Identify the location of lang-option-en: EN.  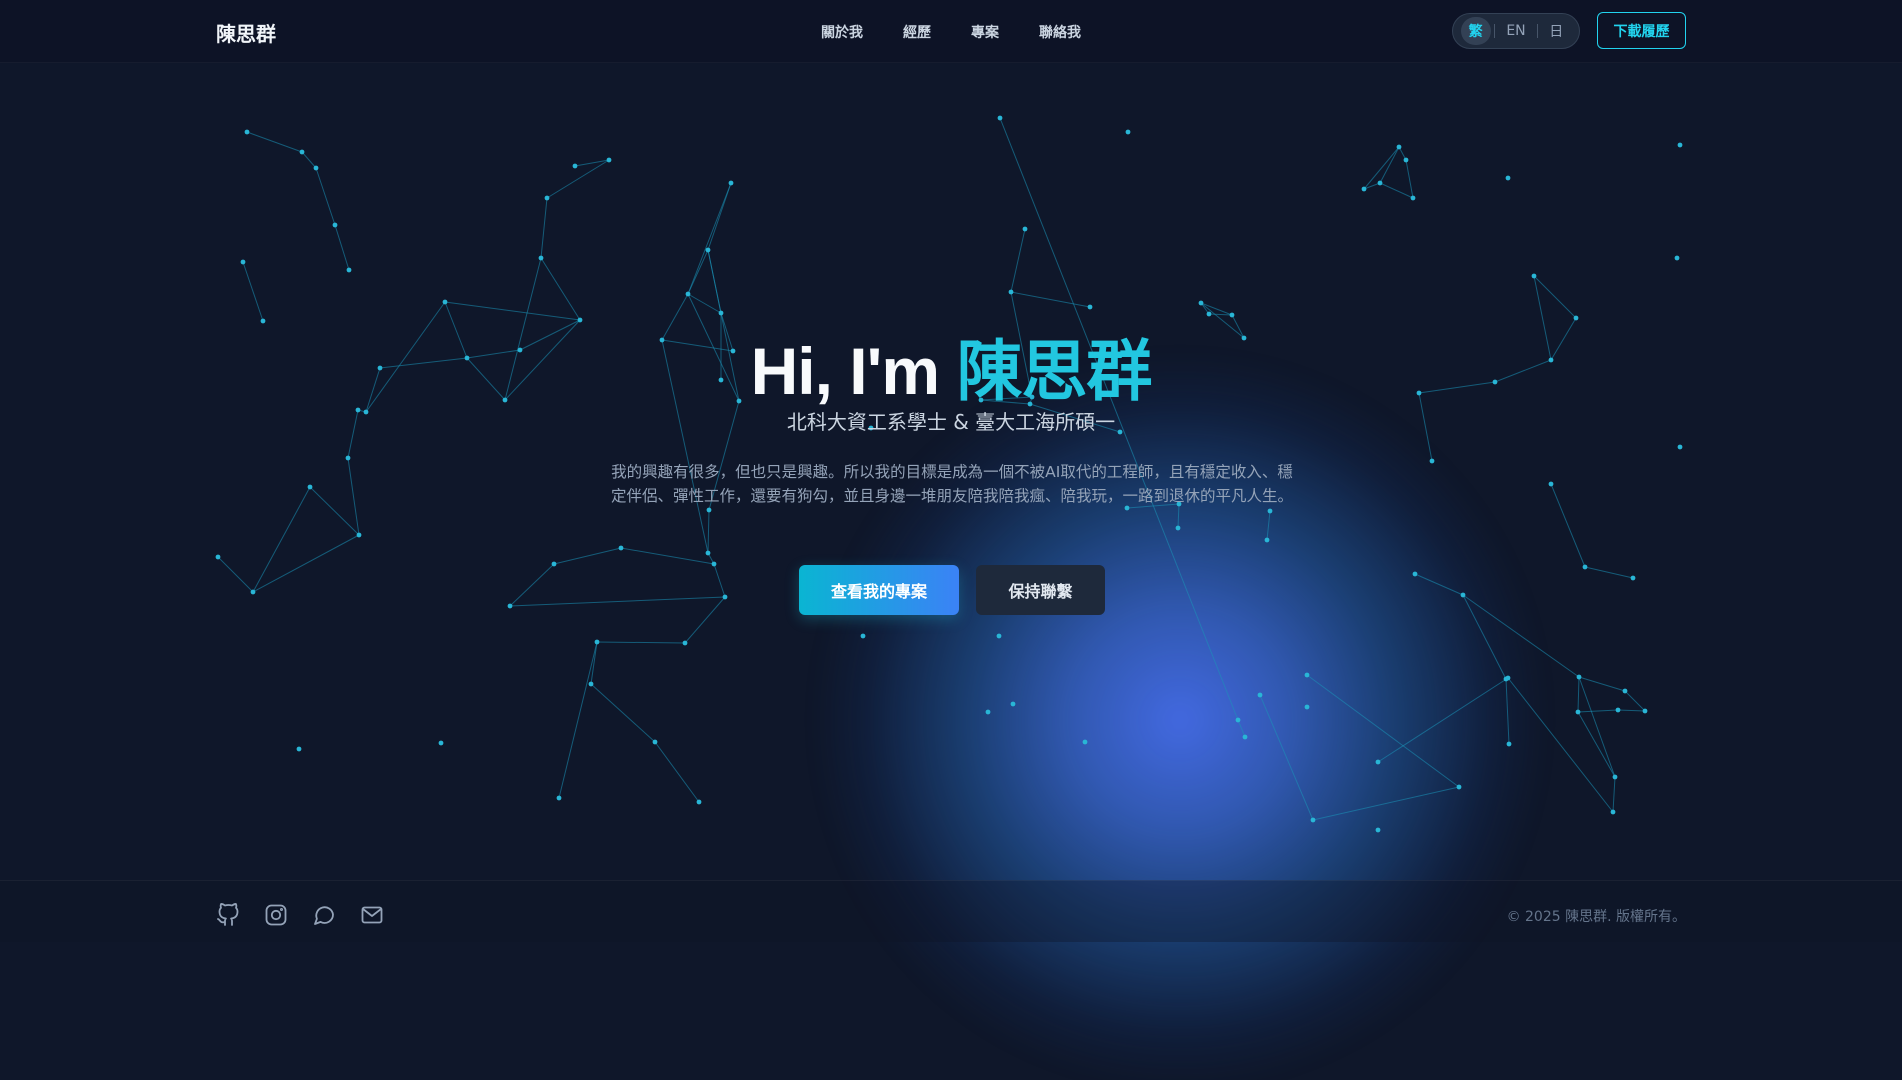
(1515, 31).